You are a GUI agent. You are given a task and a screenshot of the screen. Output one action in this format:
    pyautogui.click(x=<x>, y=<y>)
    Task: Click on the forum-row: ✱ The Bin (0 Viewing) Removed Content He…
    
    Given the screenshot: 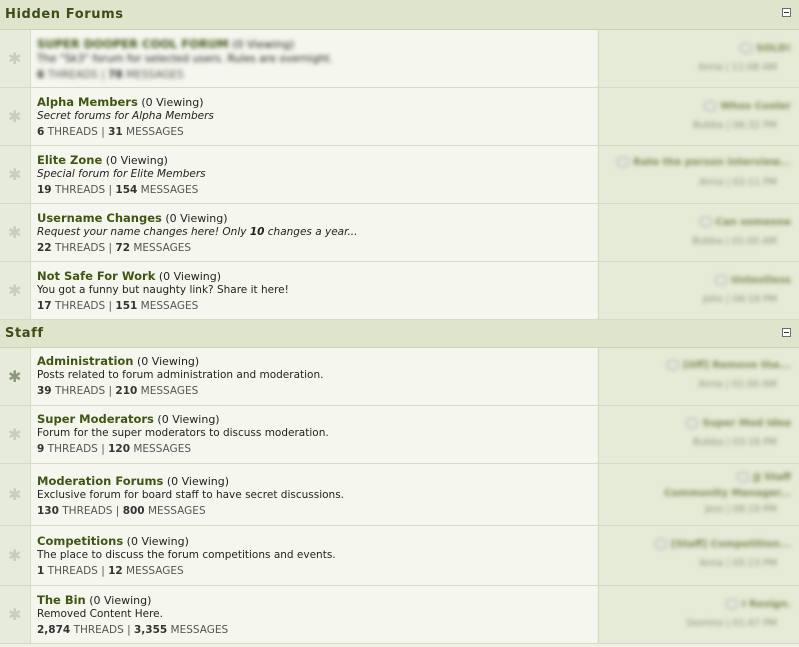 What is the action you would take?
    pyautogui.click(x=399, y=615)
    